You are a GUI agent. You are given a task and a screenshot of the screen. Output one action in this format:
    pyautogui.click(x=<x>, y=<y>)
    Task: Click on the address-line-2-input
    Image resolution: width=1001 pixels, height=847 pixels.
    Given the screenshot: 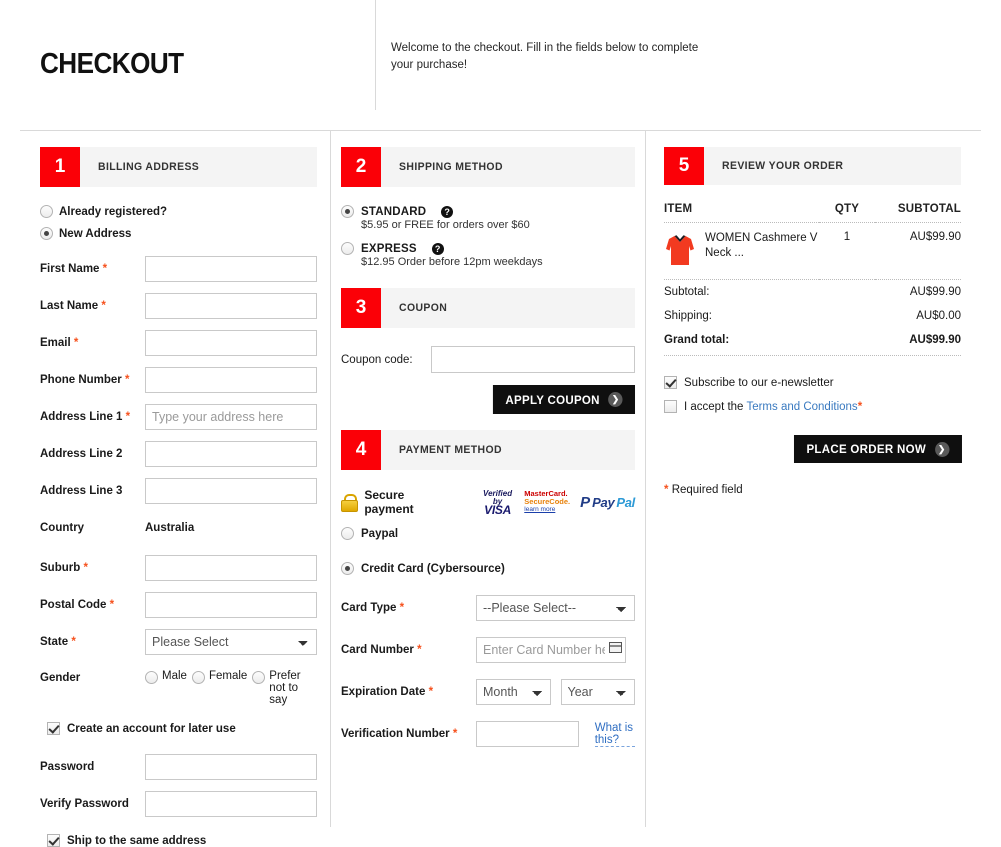 What is the action you would take?
    pyautogui.click(x=231, y=454)
    